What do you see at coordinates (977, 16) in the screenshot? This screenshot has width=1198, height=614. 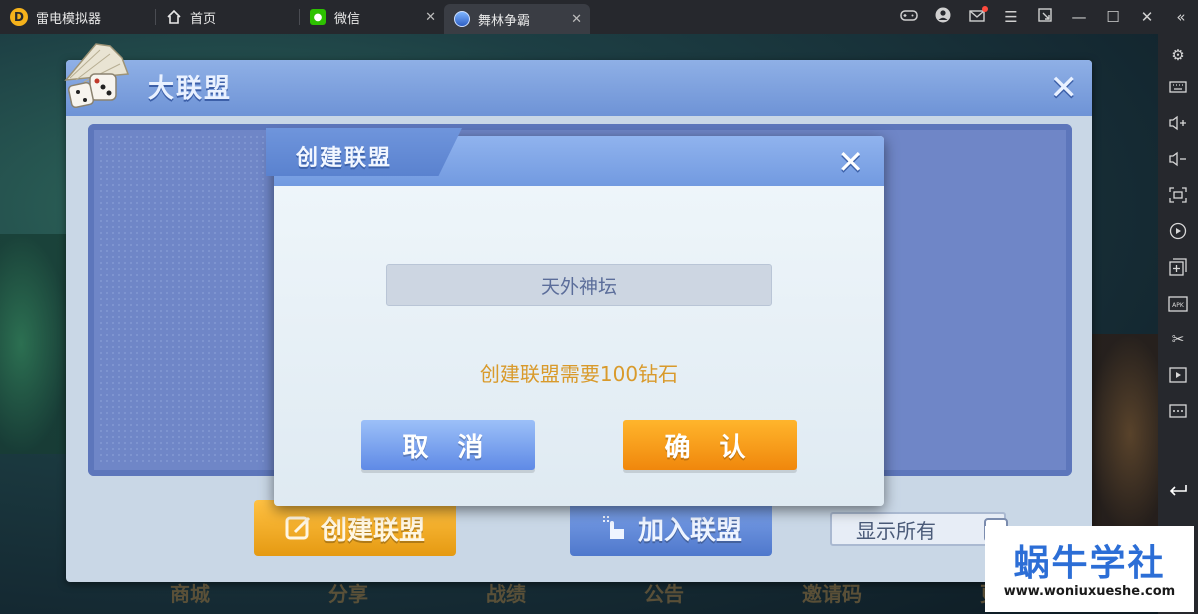 I see `mail-icon` at bounding box center [977, 16].